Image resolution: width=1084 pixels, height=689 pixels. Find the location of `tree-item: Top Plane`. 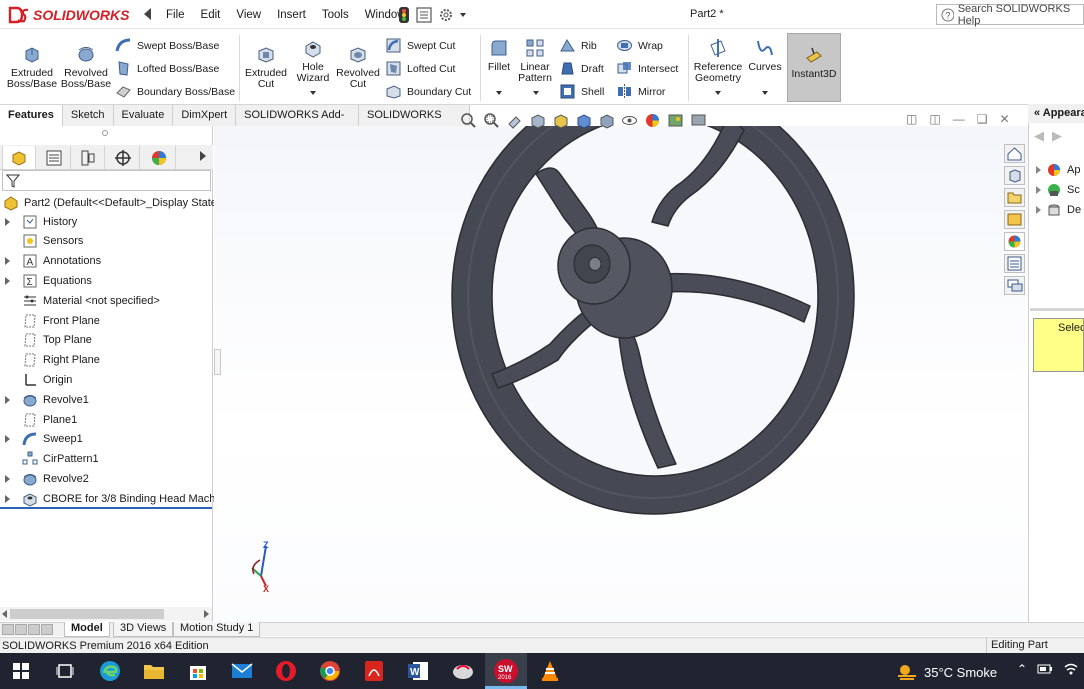

tree-item: Top Plane is located at coordinates (46, 340).